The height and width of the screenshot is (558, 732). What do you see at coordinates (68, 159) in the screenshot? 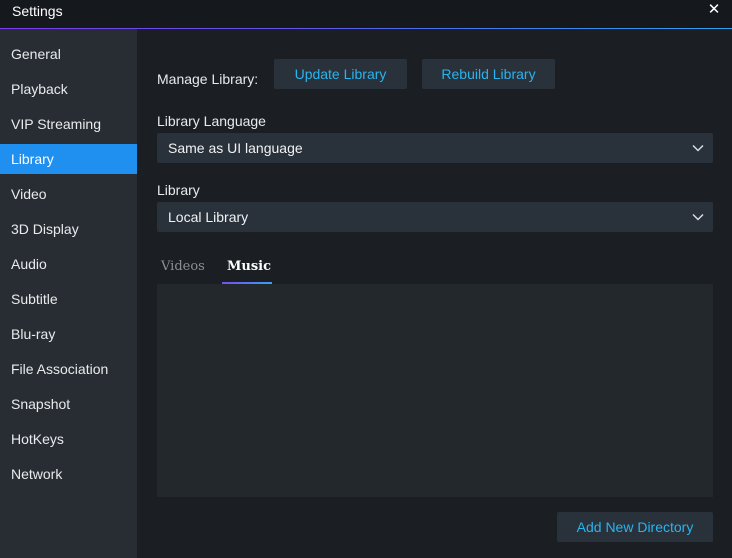
I see `sidebar-item-library: Library` at bounding box center [68, 159].